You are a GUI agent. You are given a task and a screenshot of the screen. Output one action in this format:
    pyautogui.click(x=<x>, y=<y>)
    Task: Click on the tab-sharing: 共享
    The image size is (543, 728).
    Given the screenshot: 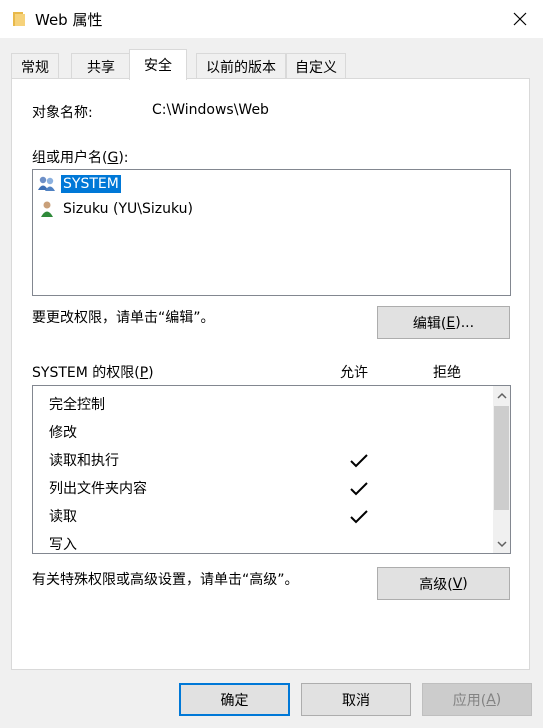 What is the action you would take?
    pyautogui.click(x=101, y=66)
    